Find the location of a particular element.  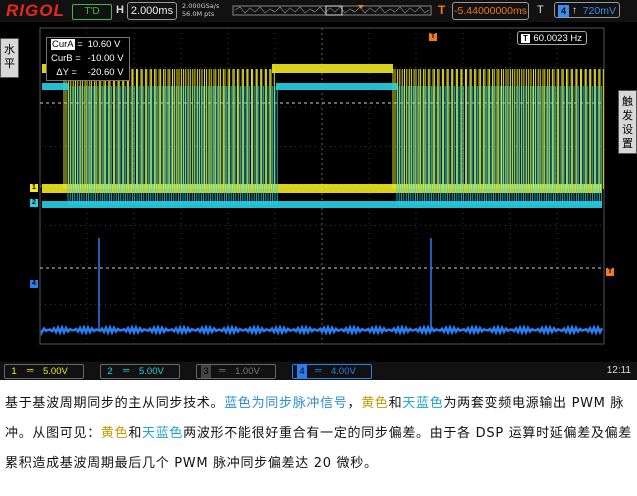

caption-text: ， is located at coordinates (354, 403).